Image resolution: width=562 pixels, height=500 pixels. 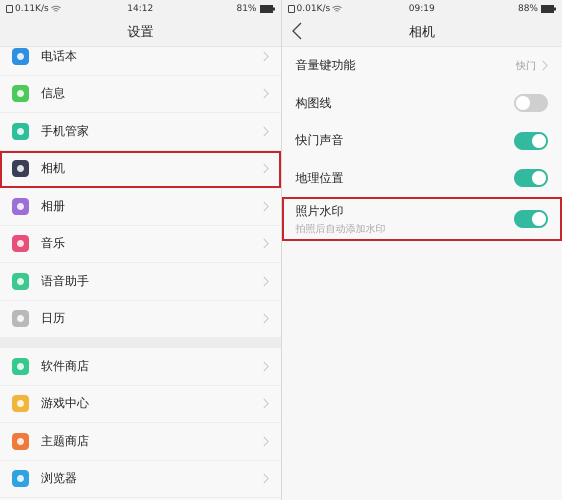 What do you see at coordinates (53, 206) in the screenshot?
I see `item-label: 相册` at bounding box center [53, 206].